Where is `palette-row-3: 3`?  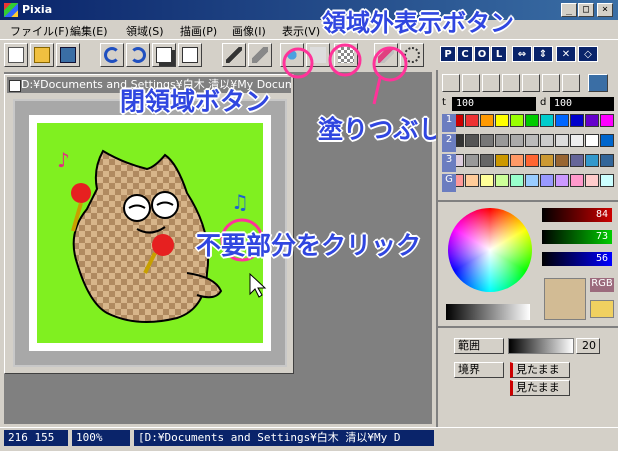
palette-row-3: 3 is located at coordinates (449, 163).